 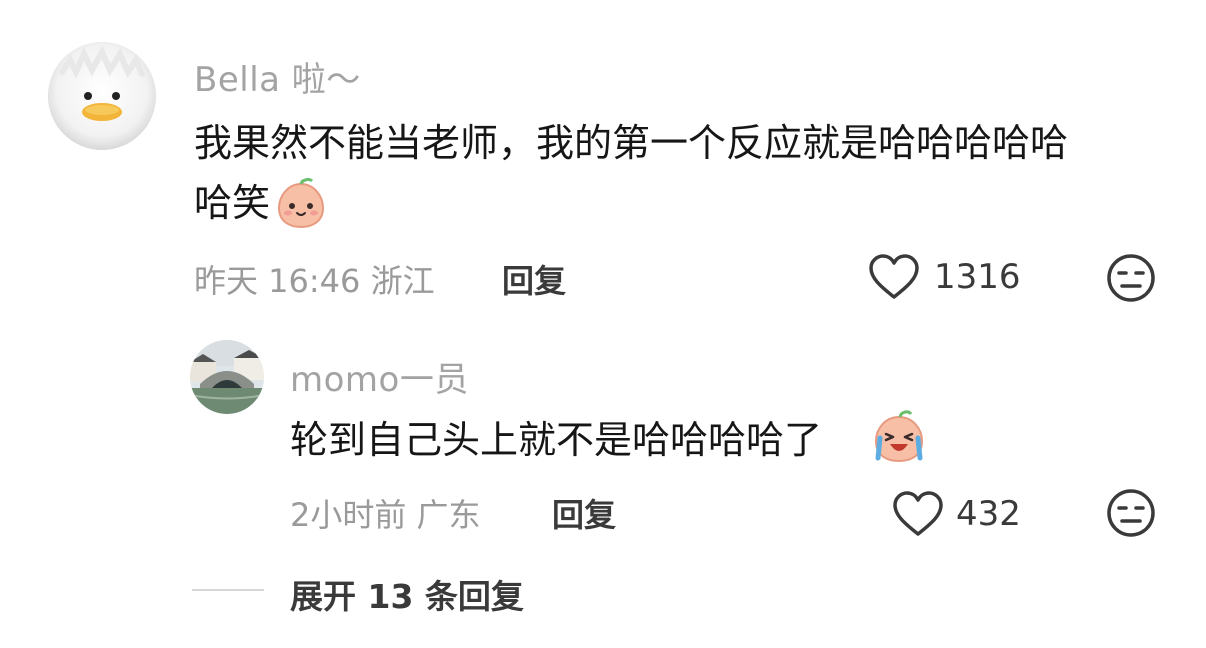 What do you see at coordinates (584, 513) in the screenshot?
I see `reply-reply-button: 回复` at bounding box center [584, 513].